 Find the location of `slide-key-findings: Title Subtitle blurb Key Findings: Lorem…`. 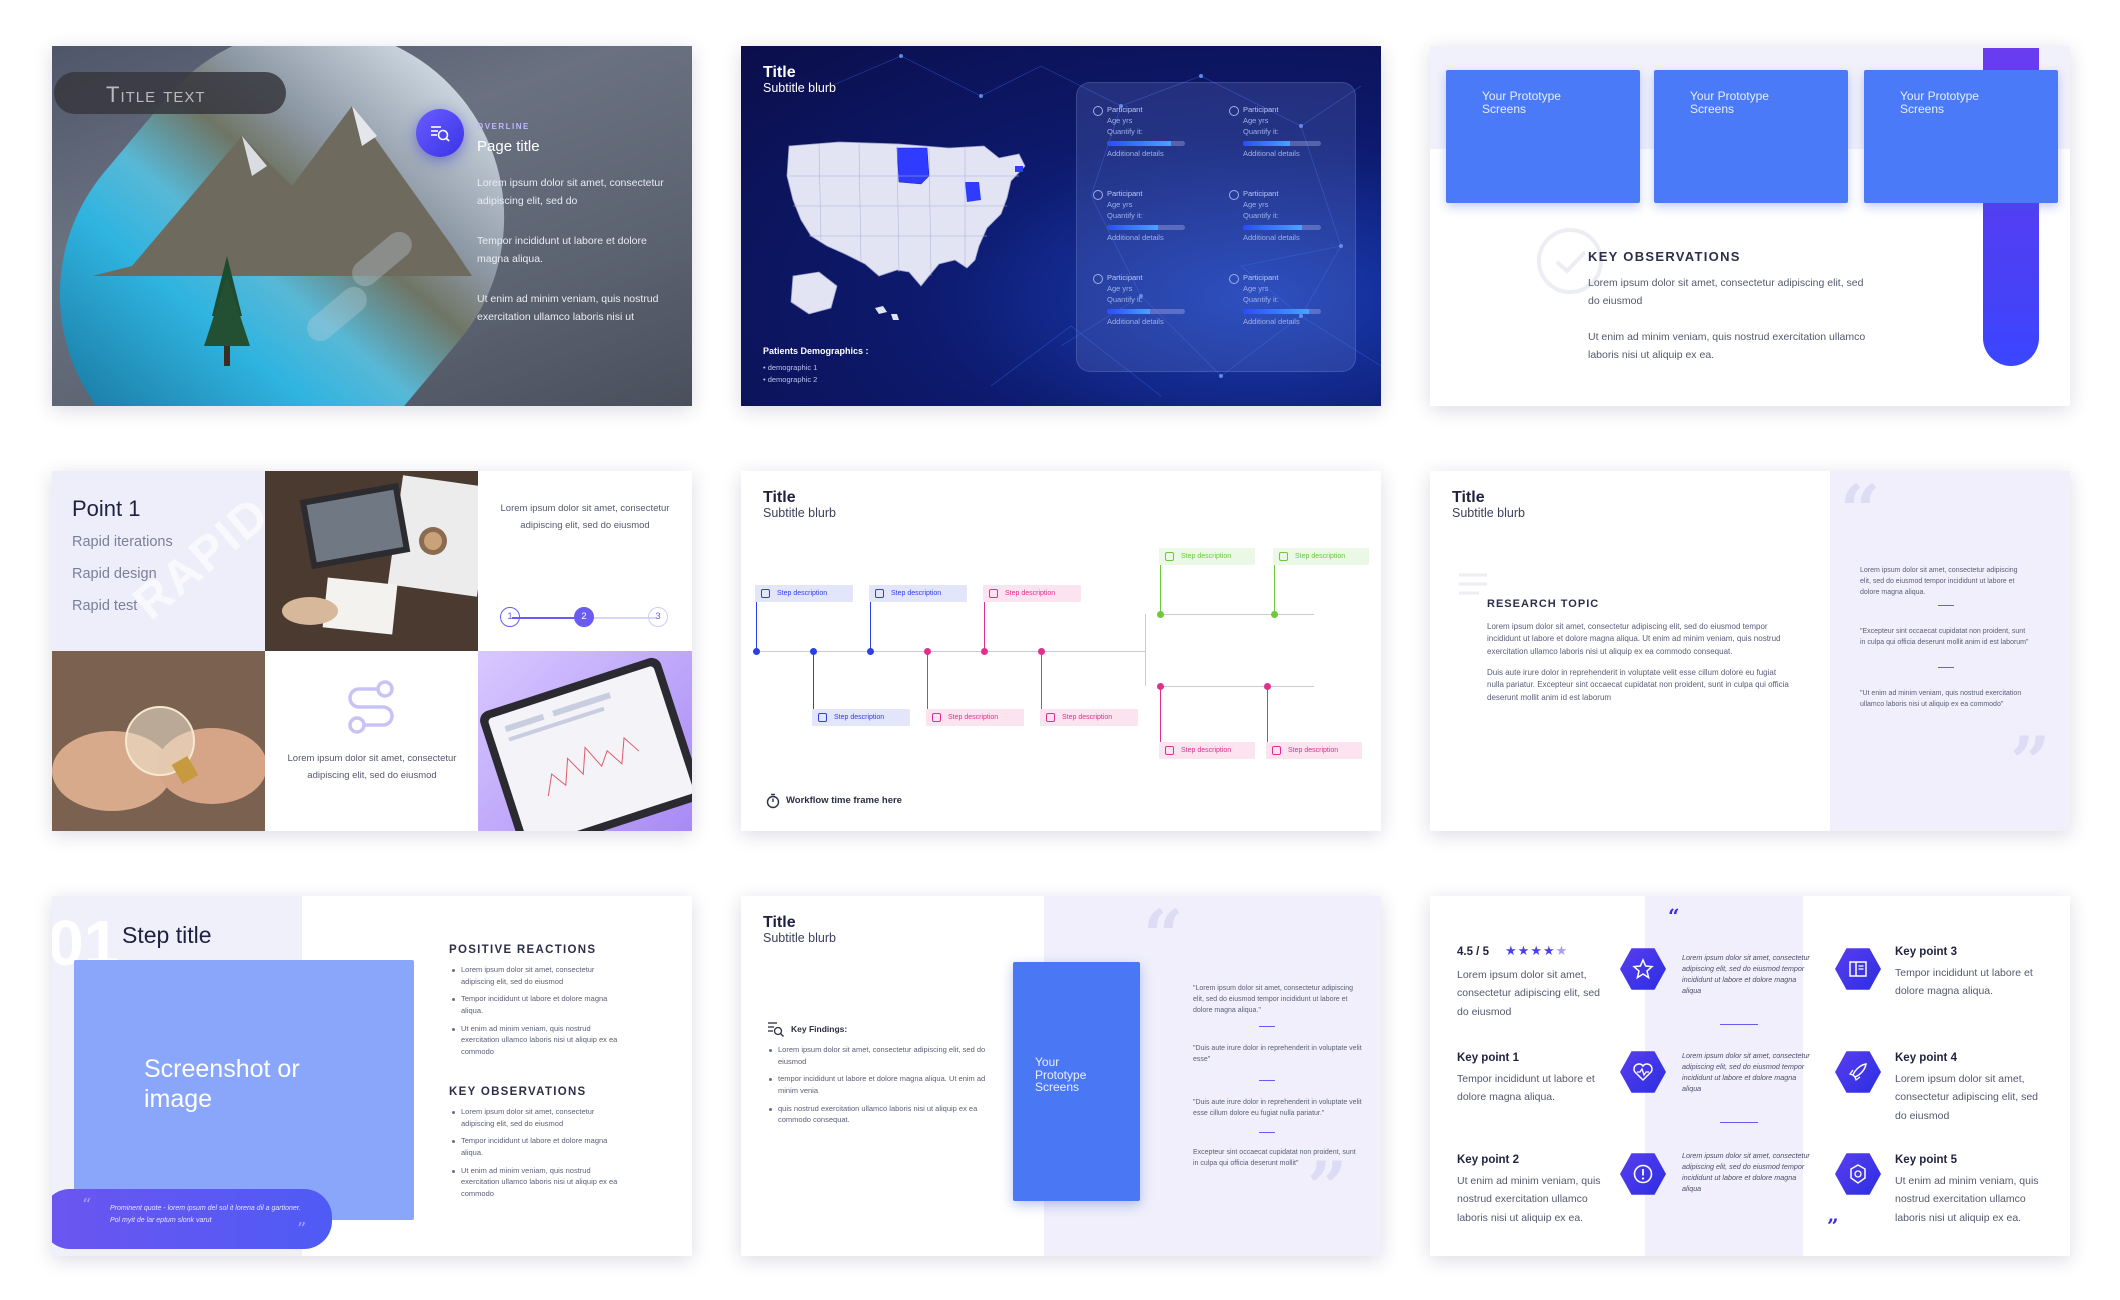

slide-key-findings: Title Subtitle blurb Key Findings: Lorem… is located at coordinates (1061, 1076).